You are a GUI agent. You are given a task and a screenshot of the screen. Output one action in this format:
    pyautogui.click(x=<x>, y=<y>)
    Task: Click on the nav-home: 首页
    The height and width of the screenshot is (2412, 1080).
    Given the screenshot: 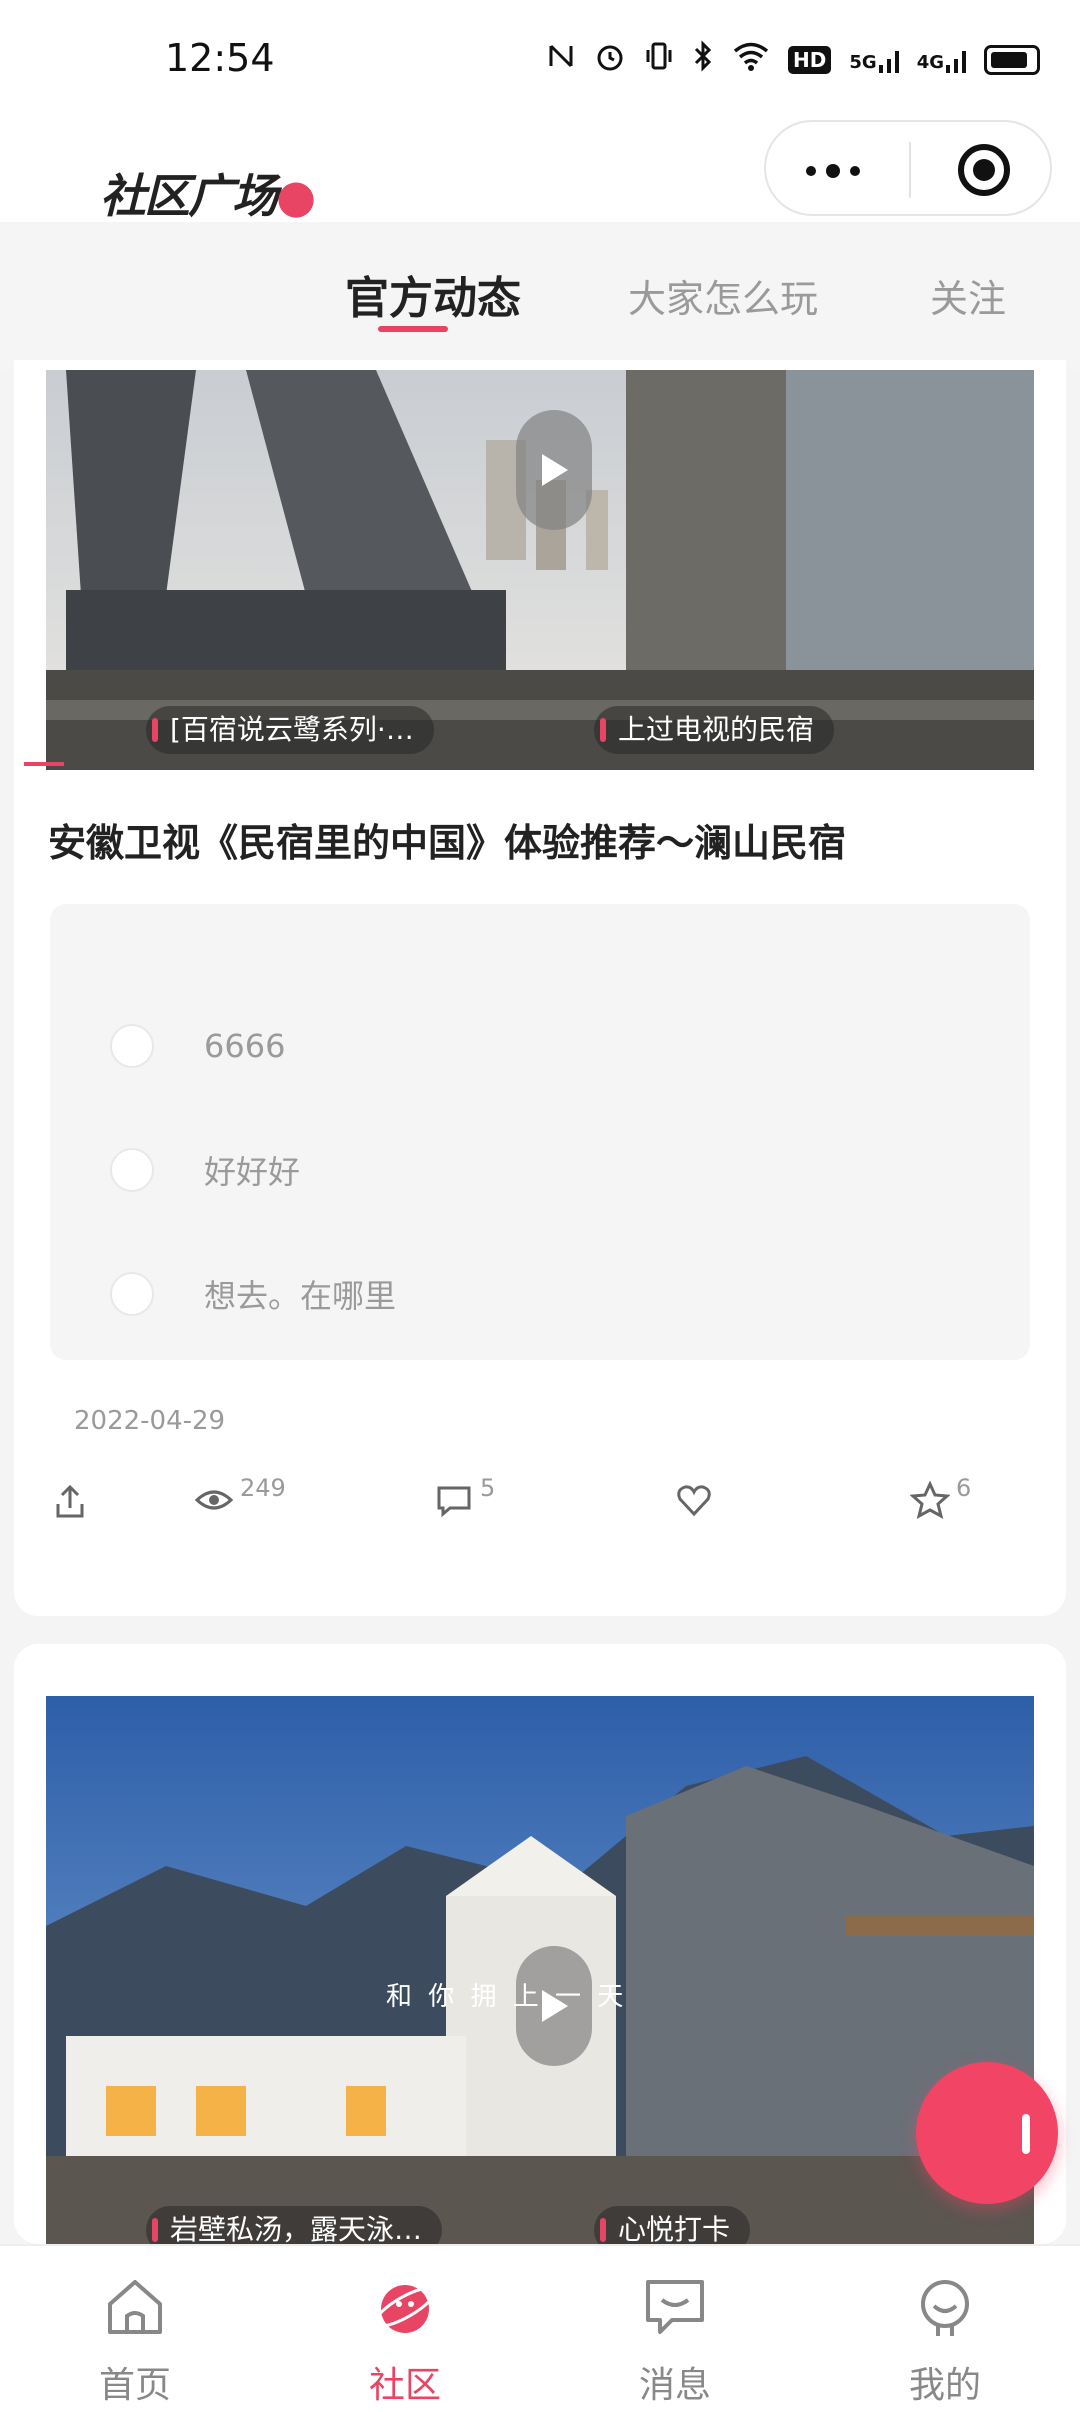 What is the action you would take?
    pyautogui.click(x=135, y=2329)
    